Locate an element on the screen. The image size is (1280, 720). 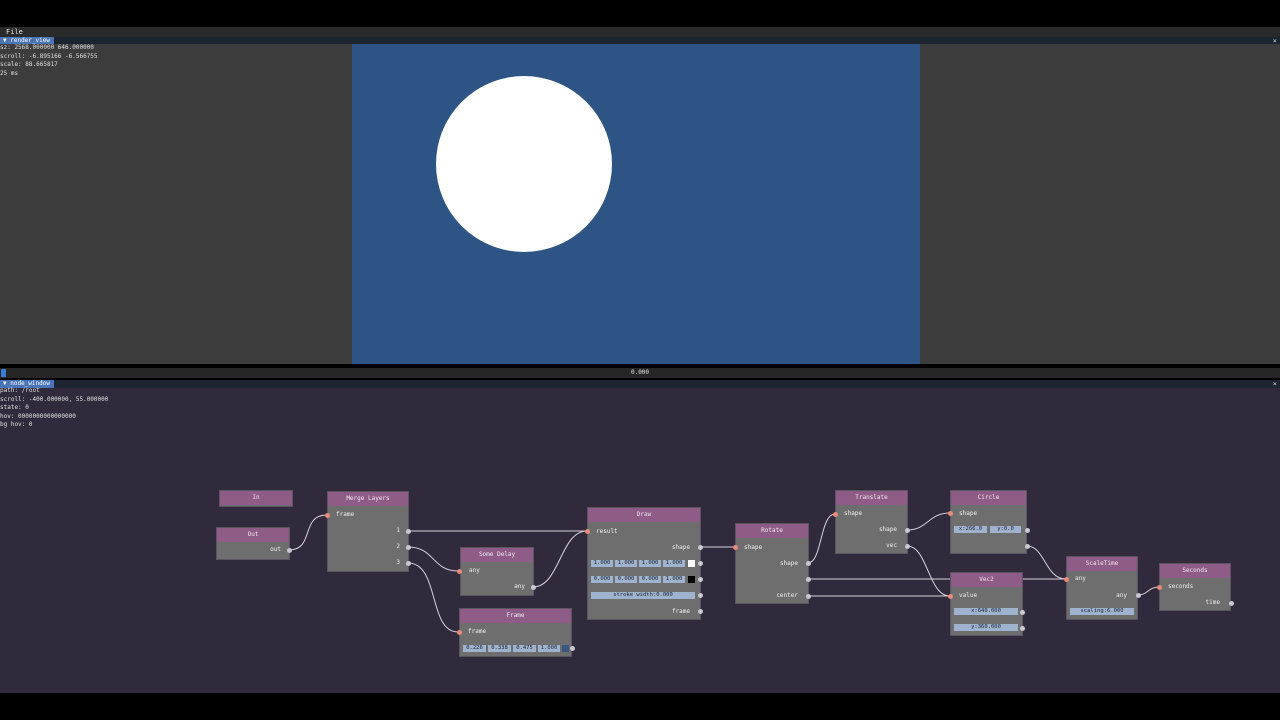
rotate-output-center: center is located at coordinates (787, 595).